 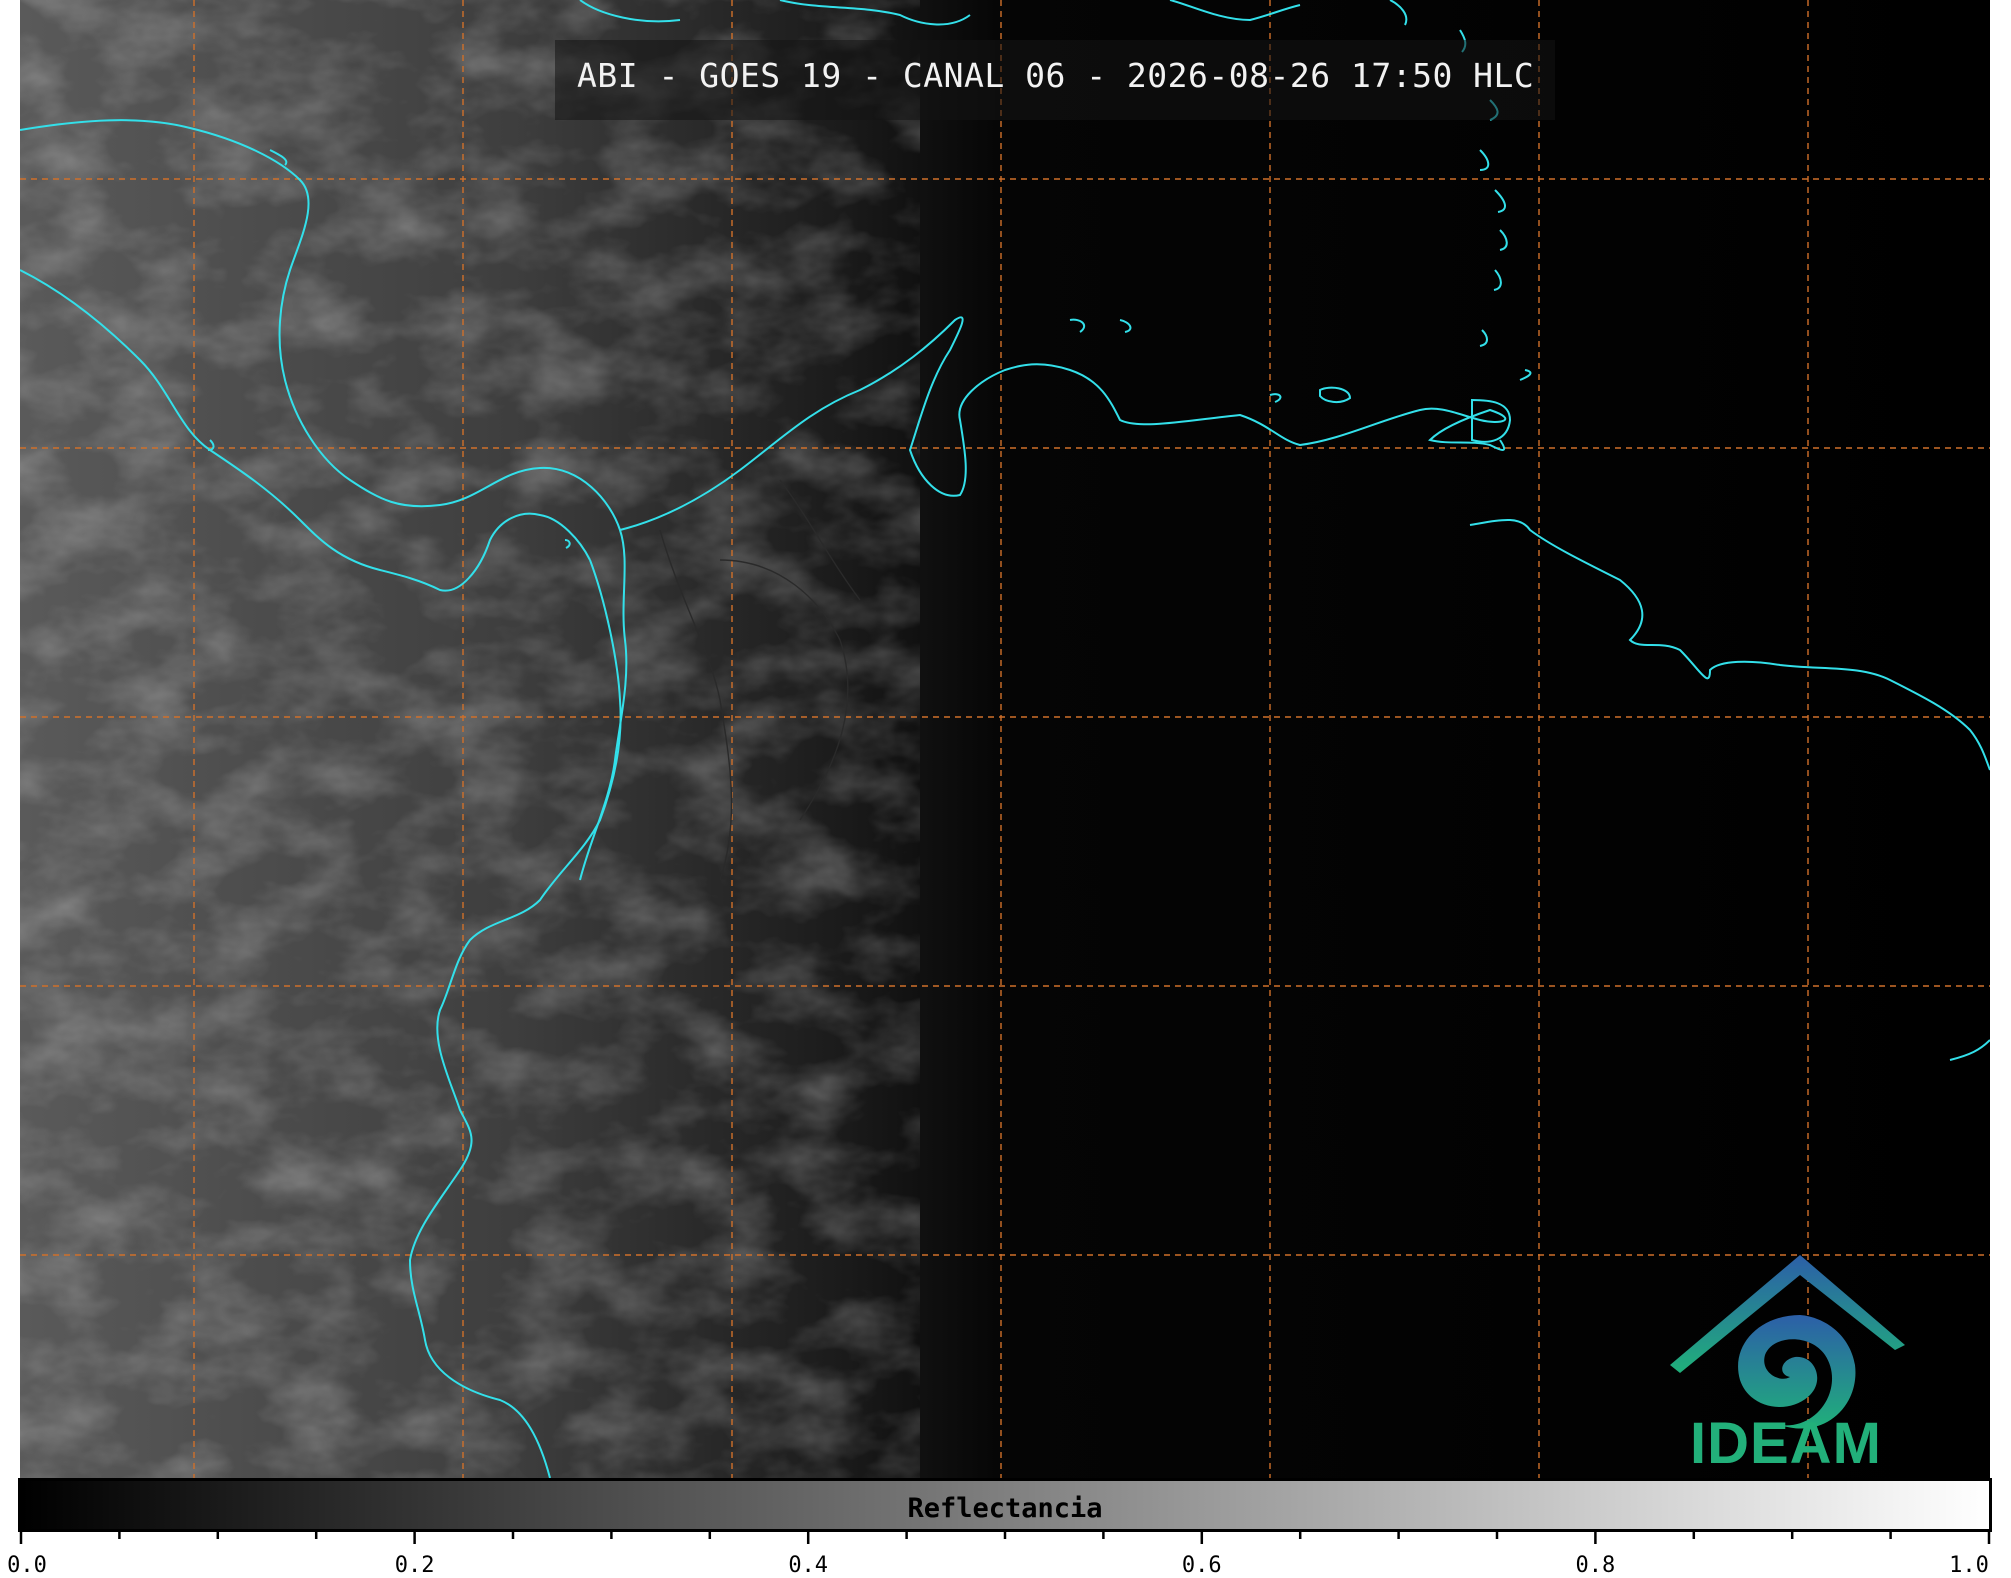 What do you see at coordinates (1201, 1565) in the screenshot?
I see `tick-label: 0.6` at bounding box center [1201, 1565].